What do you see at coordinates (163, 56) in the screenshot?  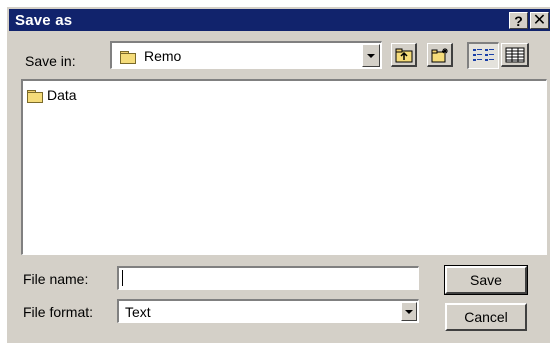 I see `current-folder-name: Remo` at bounding box center [163, 56].